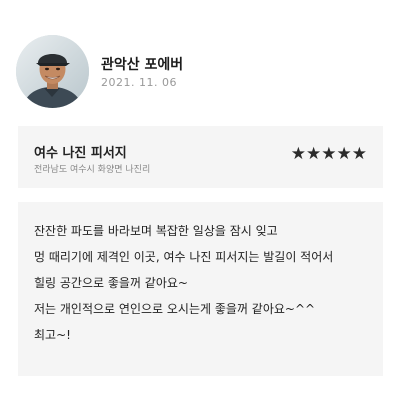  I want to click on review-line: 잔잔한 파도를 바라보며 복잡한 일상을 잠시 잊고, so click(156, 231).